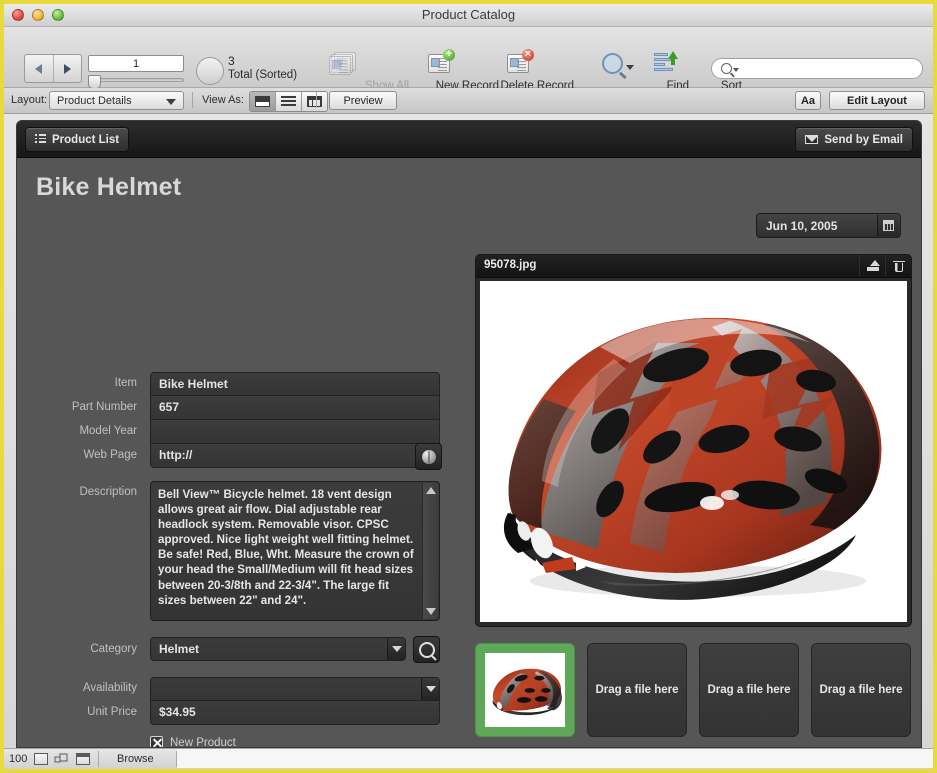 The width and height of the screenshot is (937, 773). What do you see at coordinates (278, 649) in the screenshot?
I see `category-field: Helmet` at bounding box center [278, 649].